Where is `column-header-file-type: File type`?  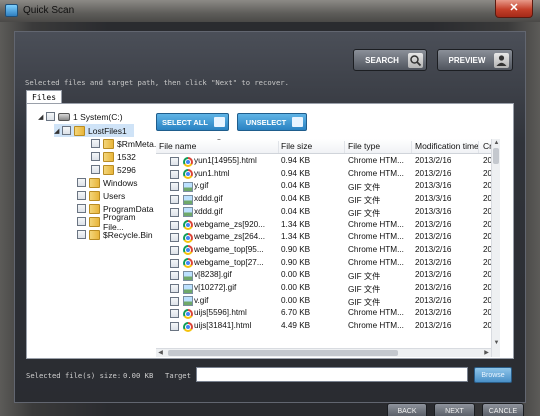
column-header-file-type: File type is located at coordinates (380, 147).